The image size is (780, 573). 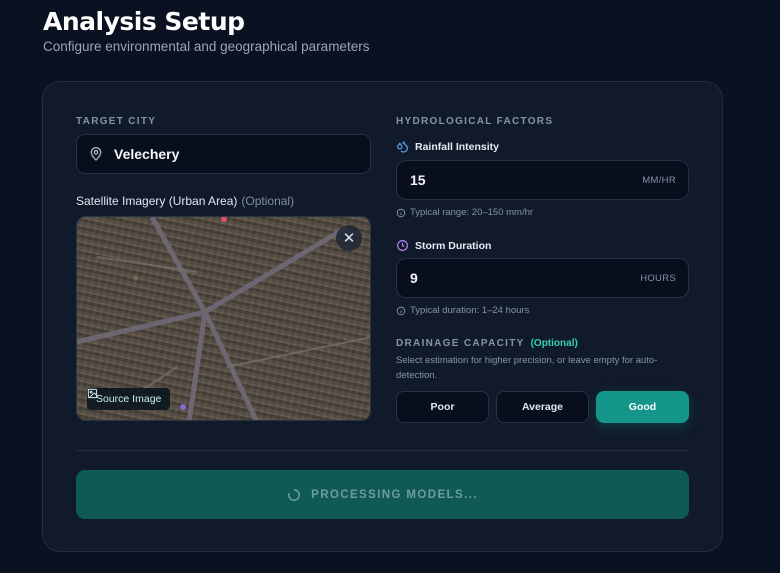 I want to click on storm-value: 9, so click(x=414, y=278).